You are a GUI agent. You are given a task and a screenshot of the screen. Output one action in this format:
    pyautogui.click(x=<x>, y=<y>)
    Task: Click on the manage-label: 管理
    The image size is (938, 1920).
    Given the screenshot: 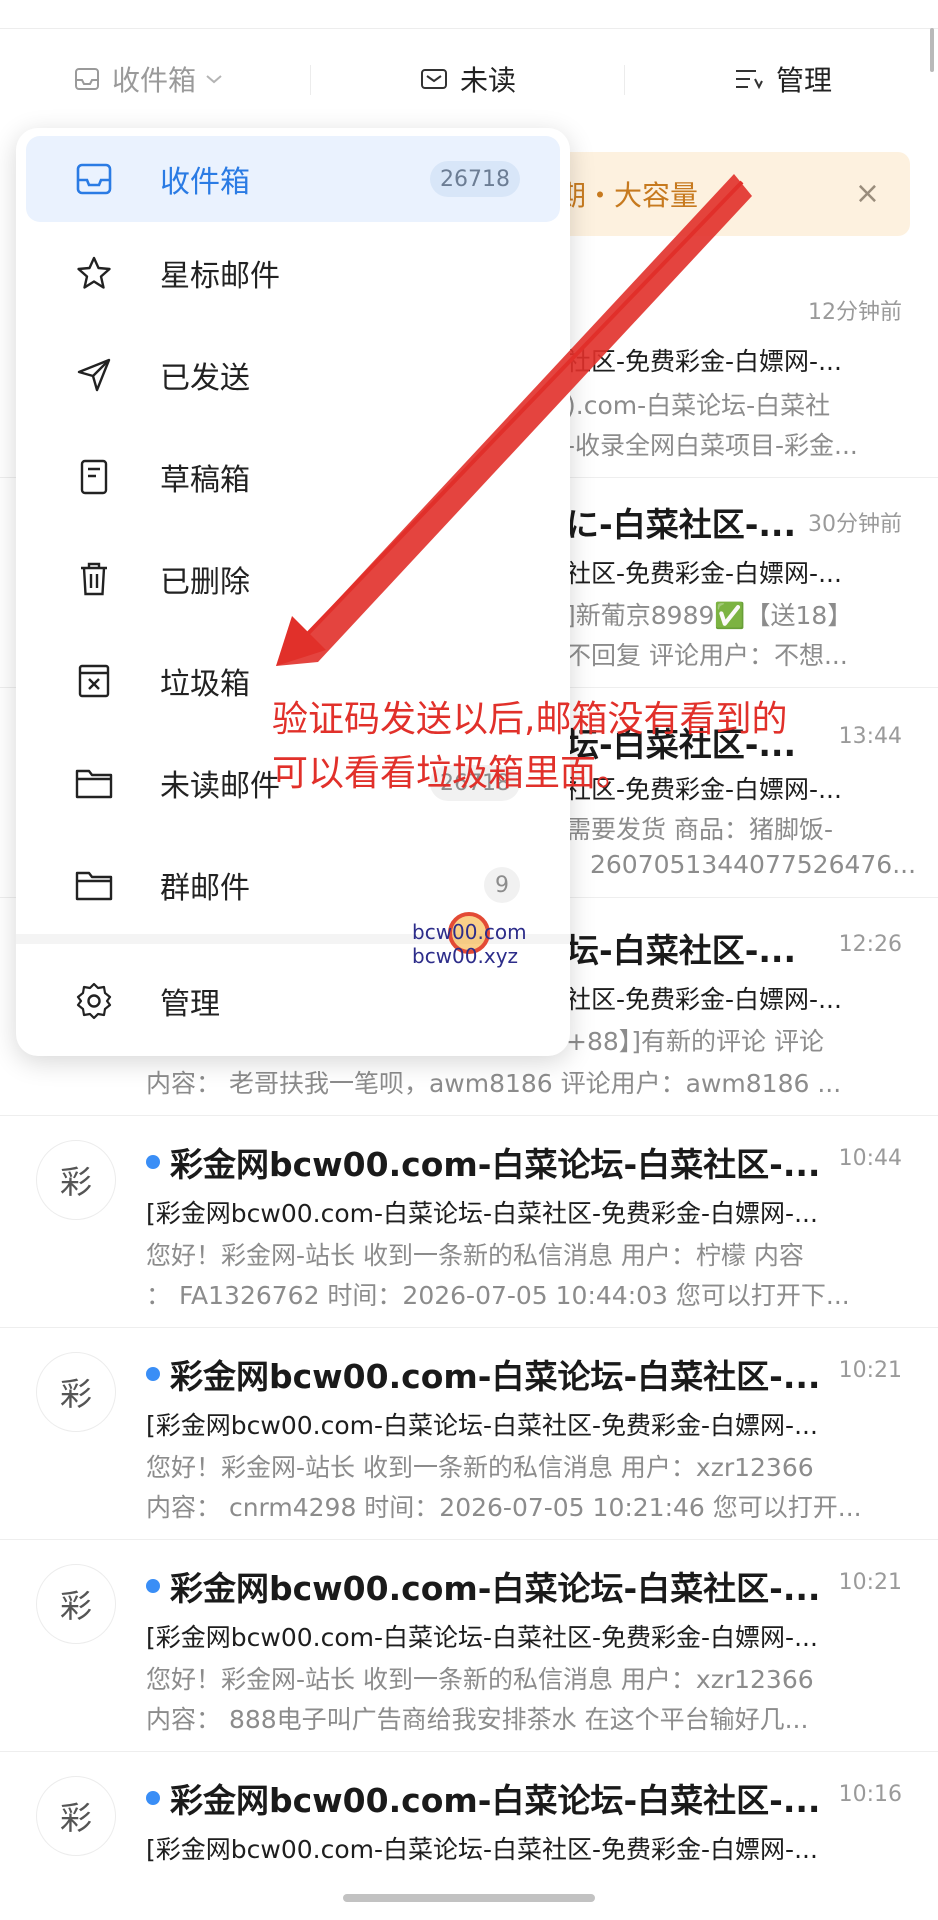 What is the action you would take?
    pyautogui.click(x=804, y=80)
    